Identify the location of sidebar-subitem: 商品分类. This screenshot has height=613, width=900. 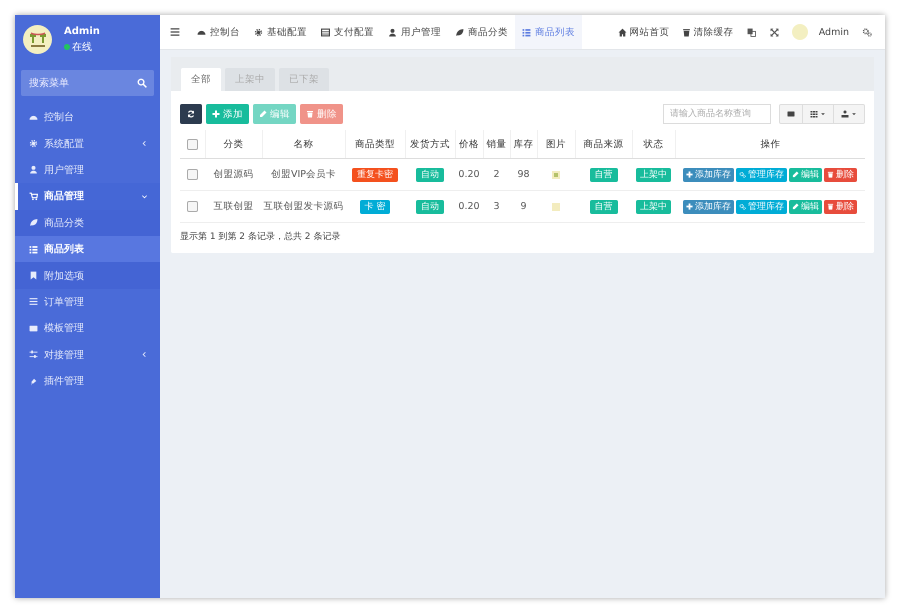
(87, 223).